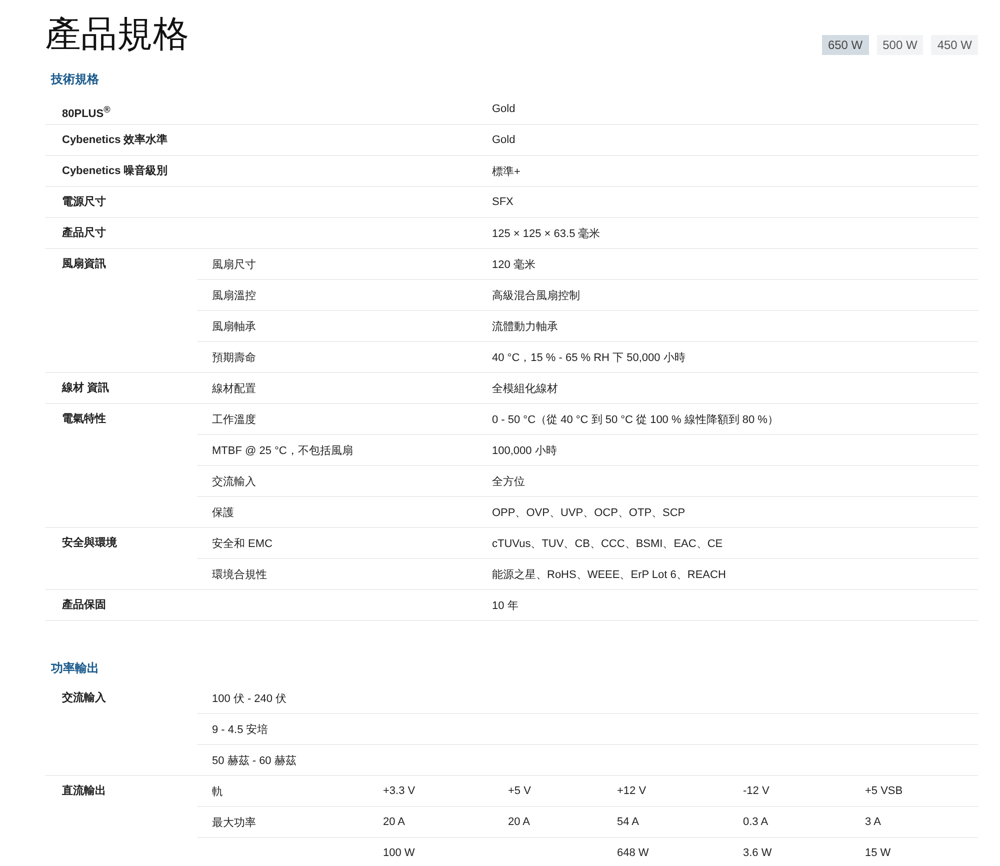 This screenshot has width=1000, height=866. What do you see at coordinates (589, 358) in the screenshot?
I see `spec-value: 40 °C，15 % - 65 % RH 下 50,000 小時` at bounding box center [589, 358].